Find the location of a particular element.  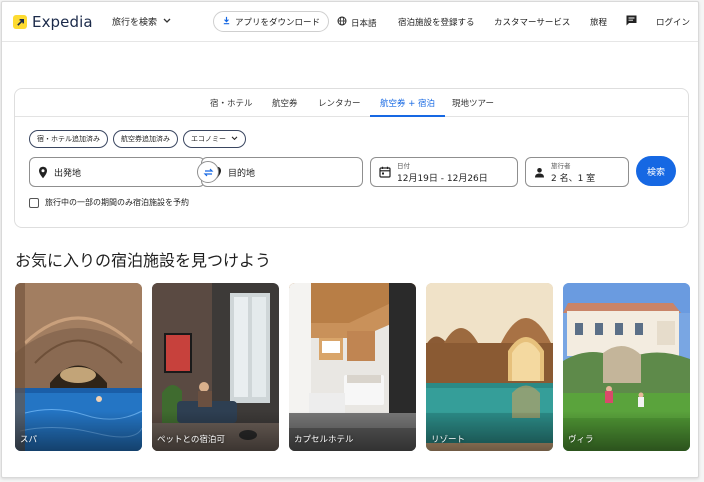

card-label: ペットとの宿泊可 is located at coordinates (191, 440).